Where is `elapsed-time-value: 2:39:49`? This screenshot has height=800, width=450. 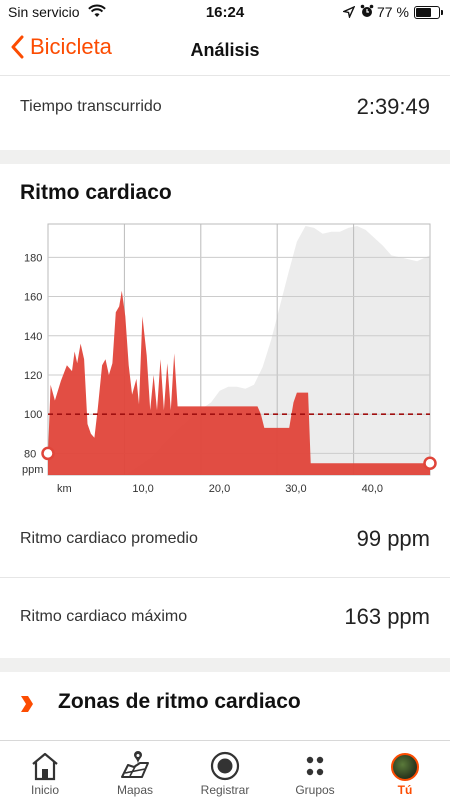
elapsed-time-value: 2:39:49 is located at coordinates (393, 106).